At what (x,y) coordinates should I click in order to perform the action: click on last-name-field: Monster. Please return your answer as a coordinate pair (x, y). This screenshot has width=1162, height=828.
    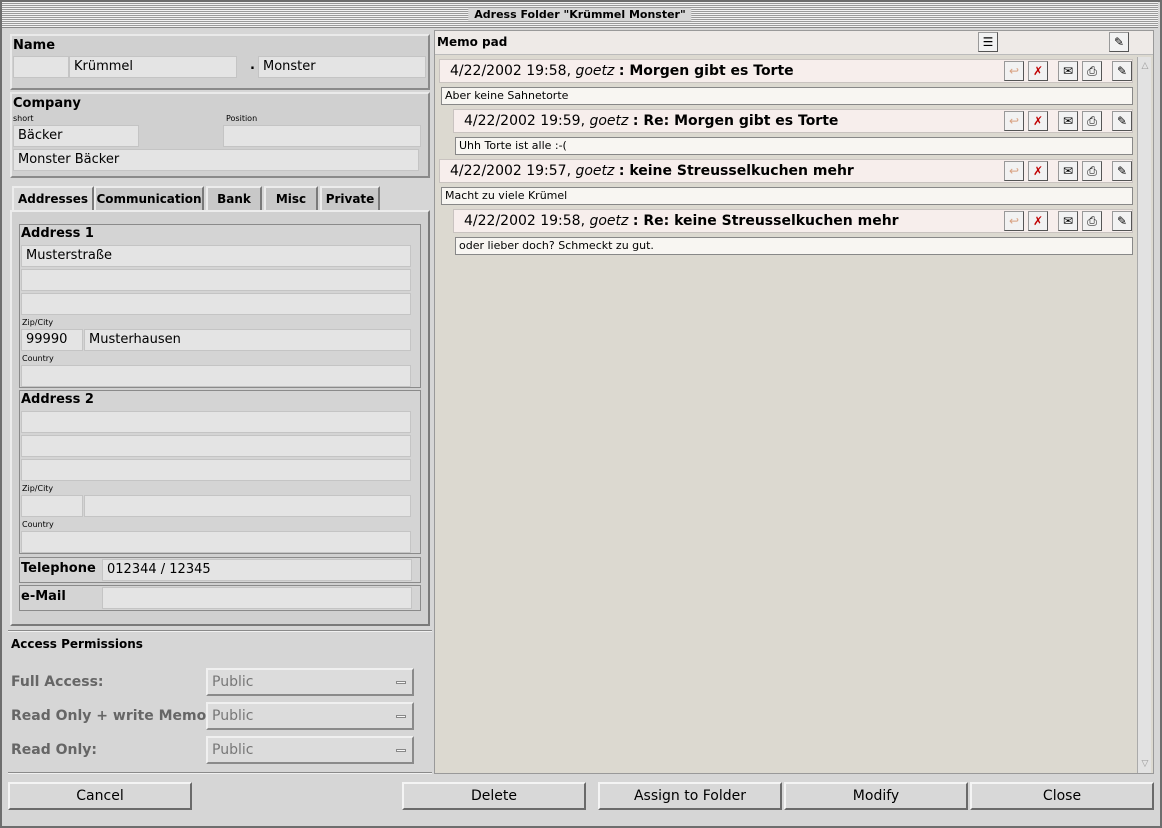
    Looking at the image, I should click on (342, 67).